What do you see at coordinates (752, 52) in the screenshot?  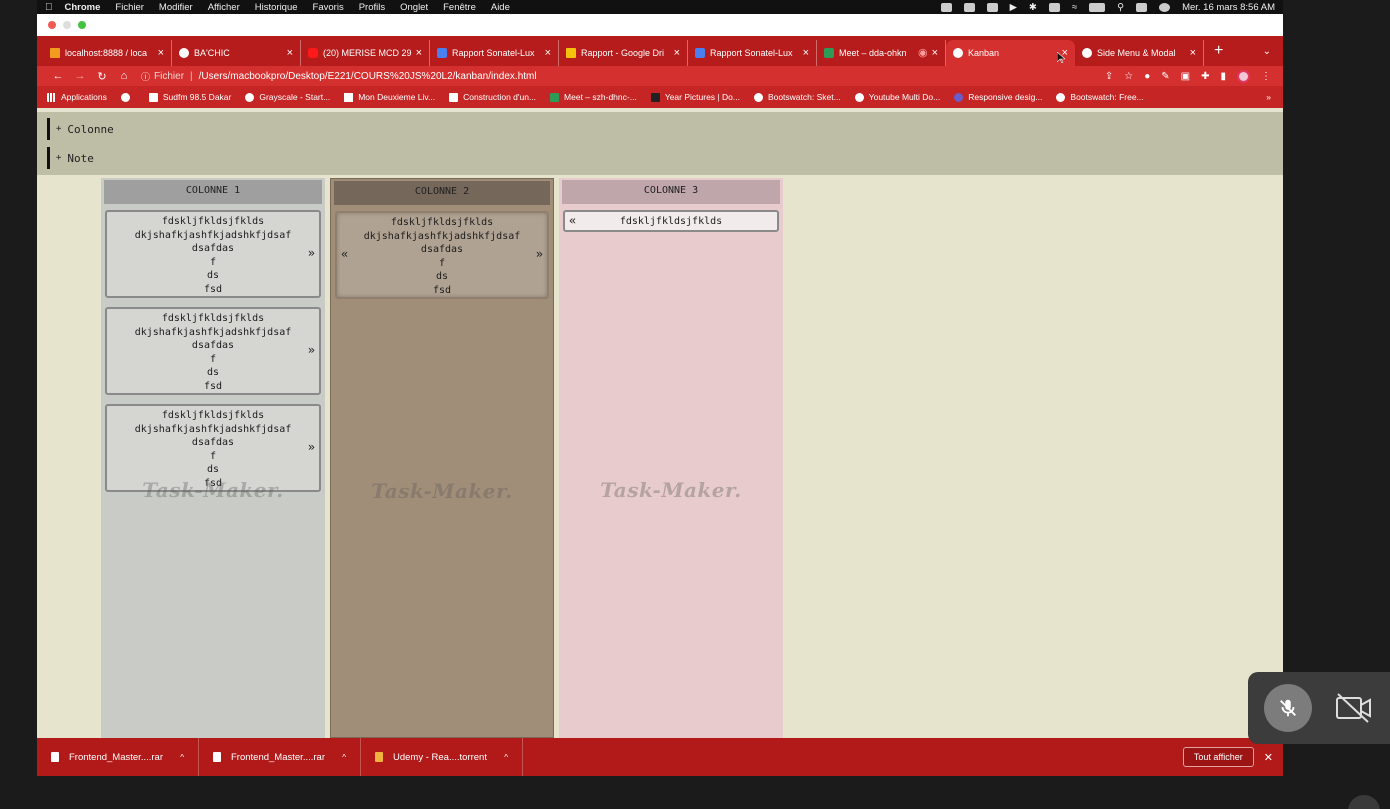 I see `tab-rapport-2: Rapport Sonatel-Lux ×` at bounding box center [752, 52].